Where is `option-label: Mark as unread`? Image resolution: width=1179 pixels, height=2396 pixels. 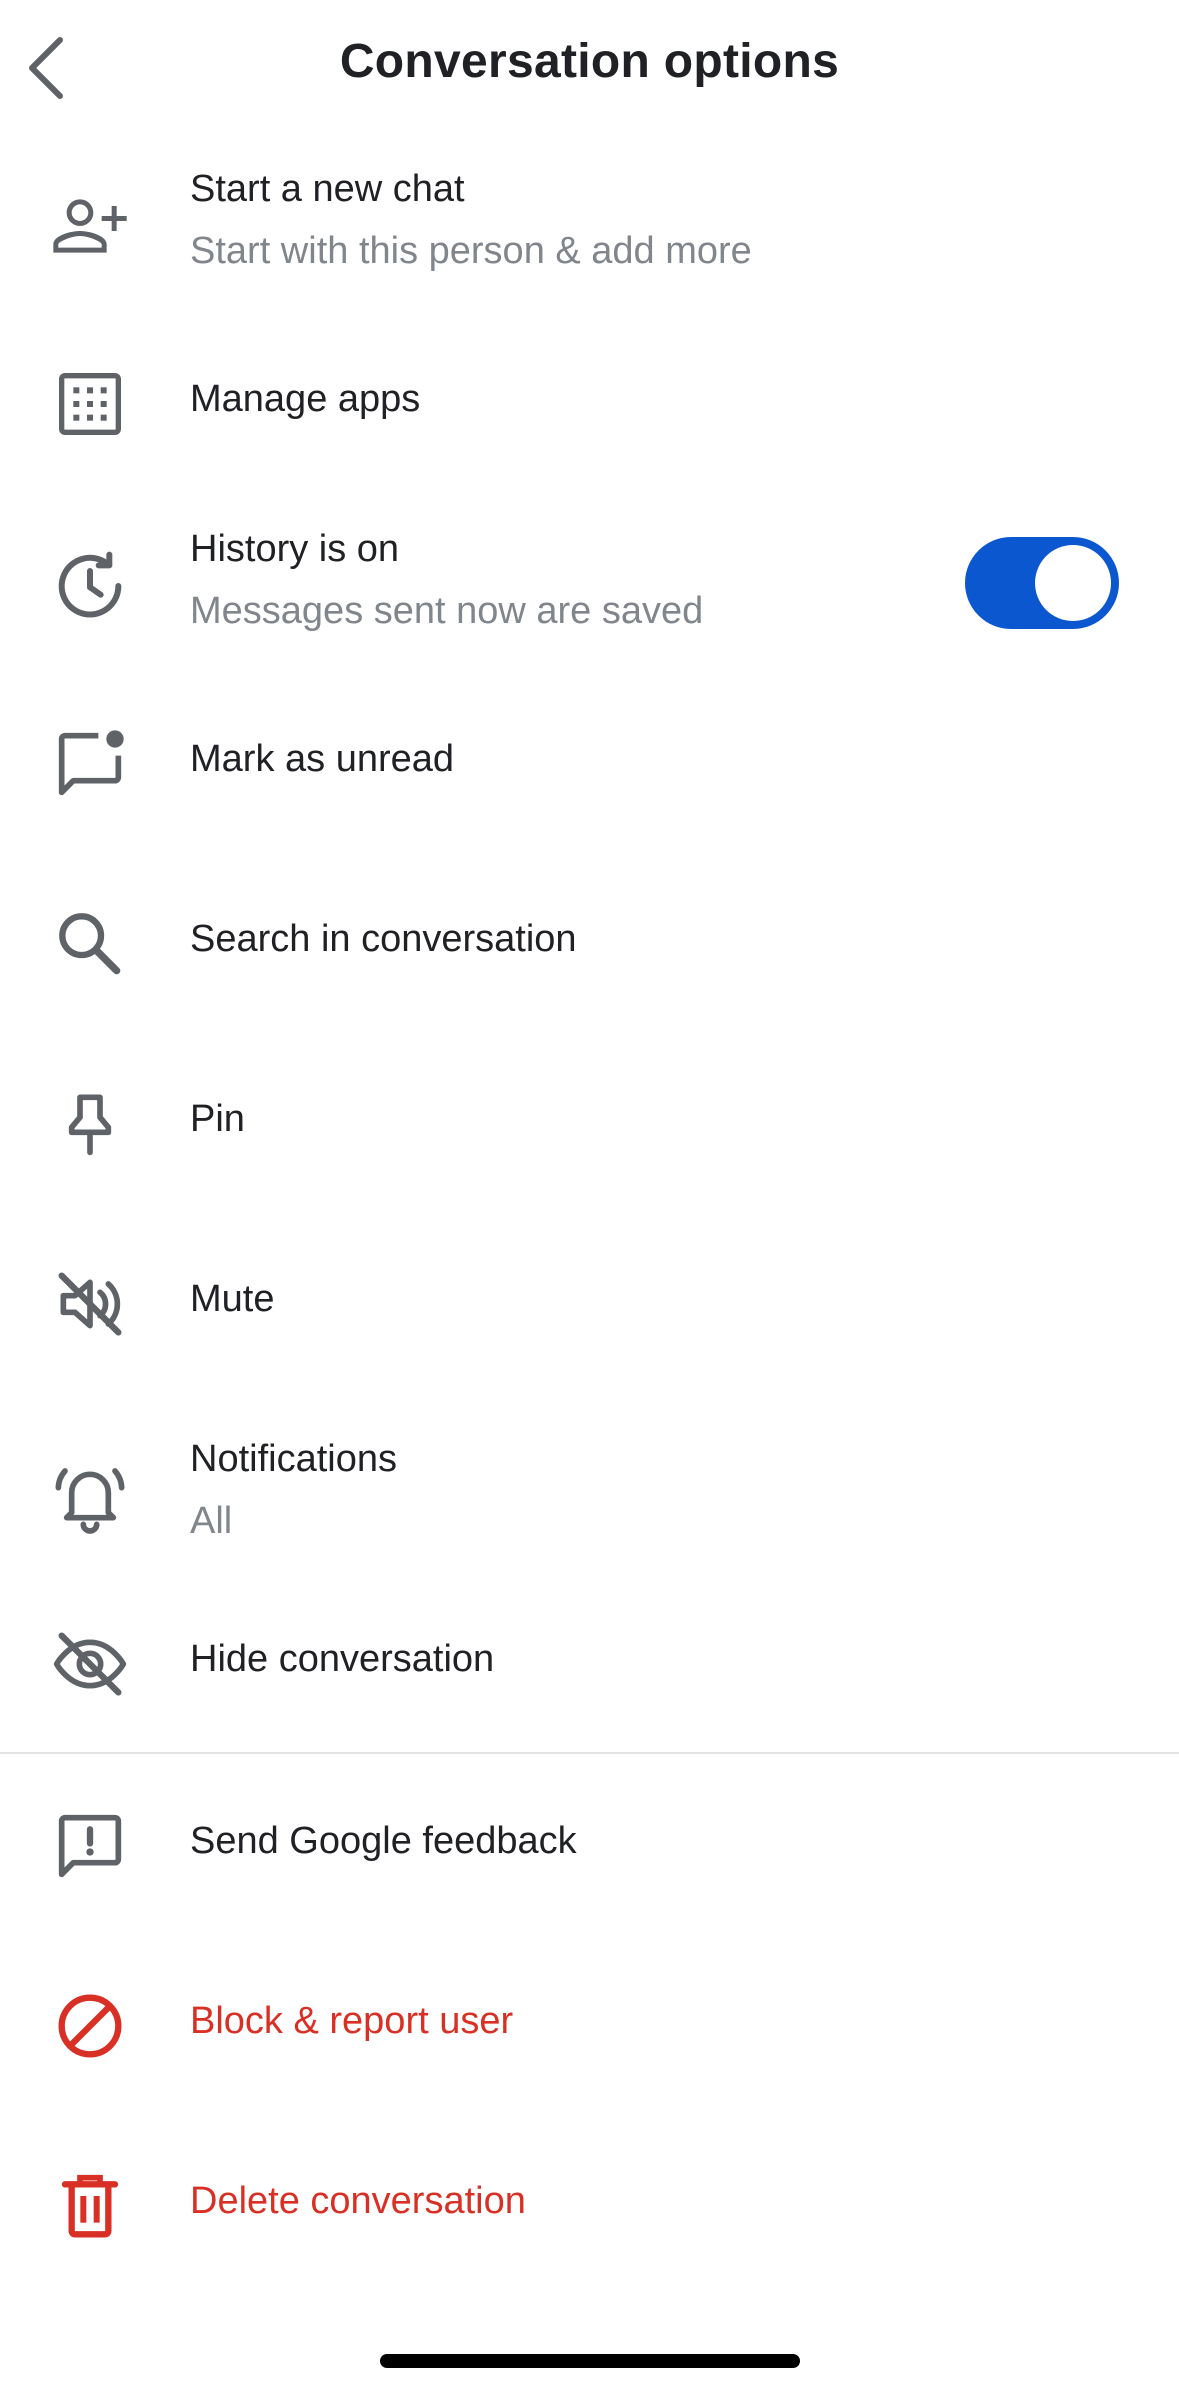 option-label: Mark as unread is located at coordinates (322, 759).